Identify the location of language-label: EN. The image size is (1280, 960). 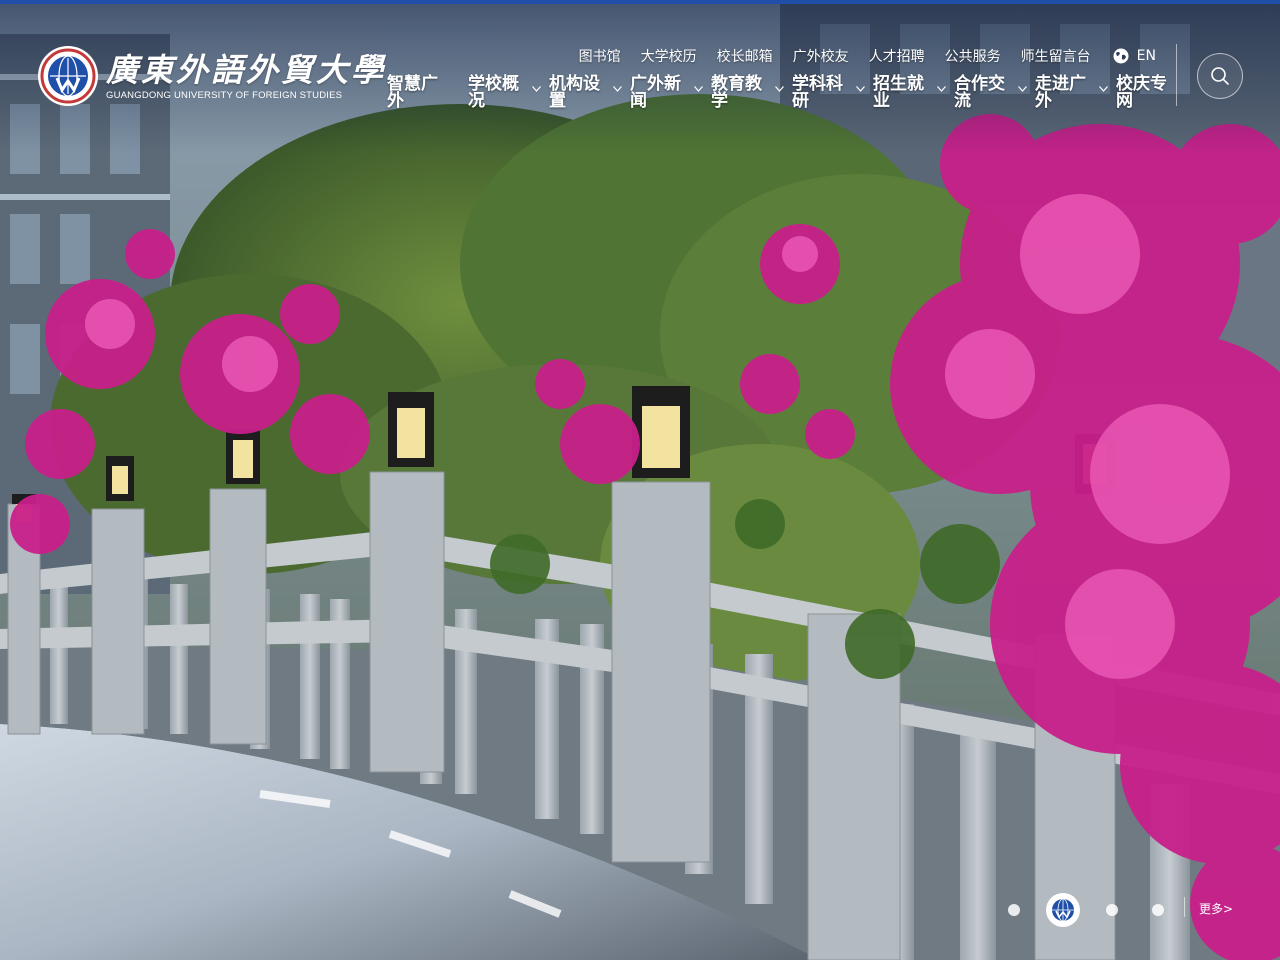
(1146, 56).